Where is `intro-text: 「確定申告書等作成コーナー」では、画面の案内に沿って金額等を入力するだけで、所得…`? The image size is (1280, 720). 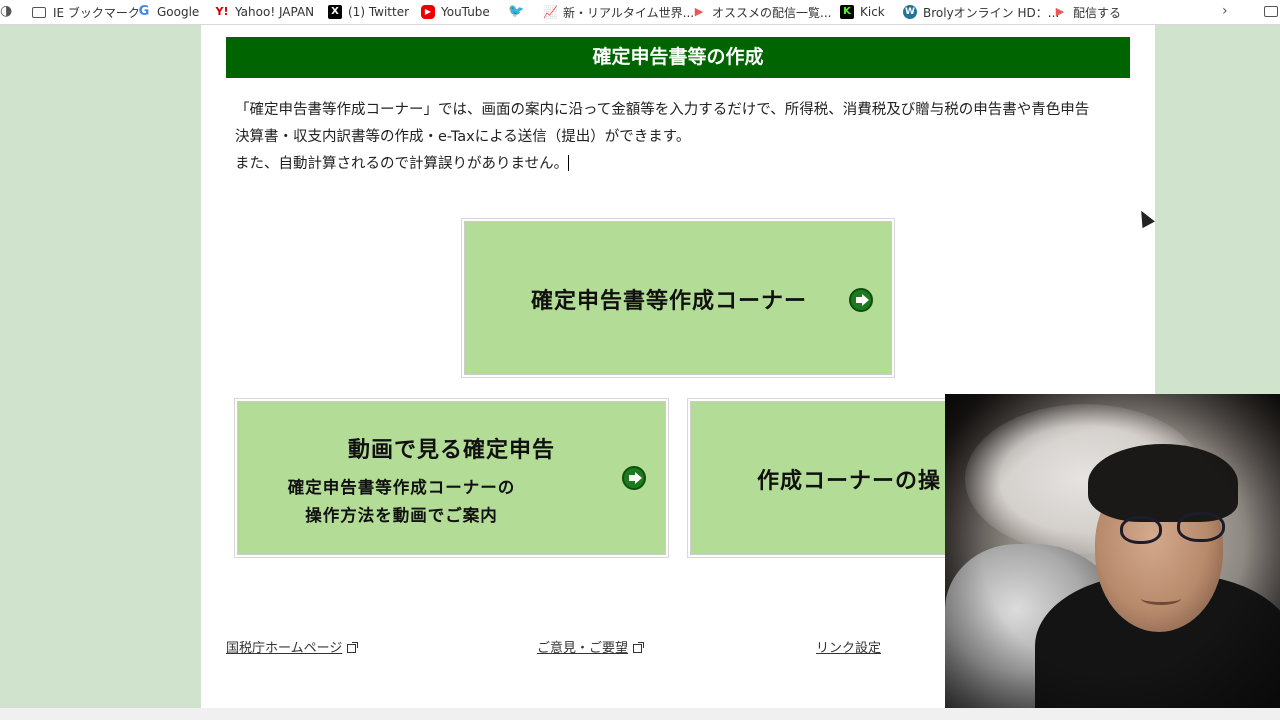 intro-text: 「確定申告書等作成コーナー」では、画面の案内に沿って金額等を入力するだけで、所得… is located at coordinates (680, 137).